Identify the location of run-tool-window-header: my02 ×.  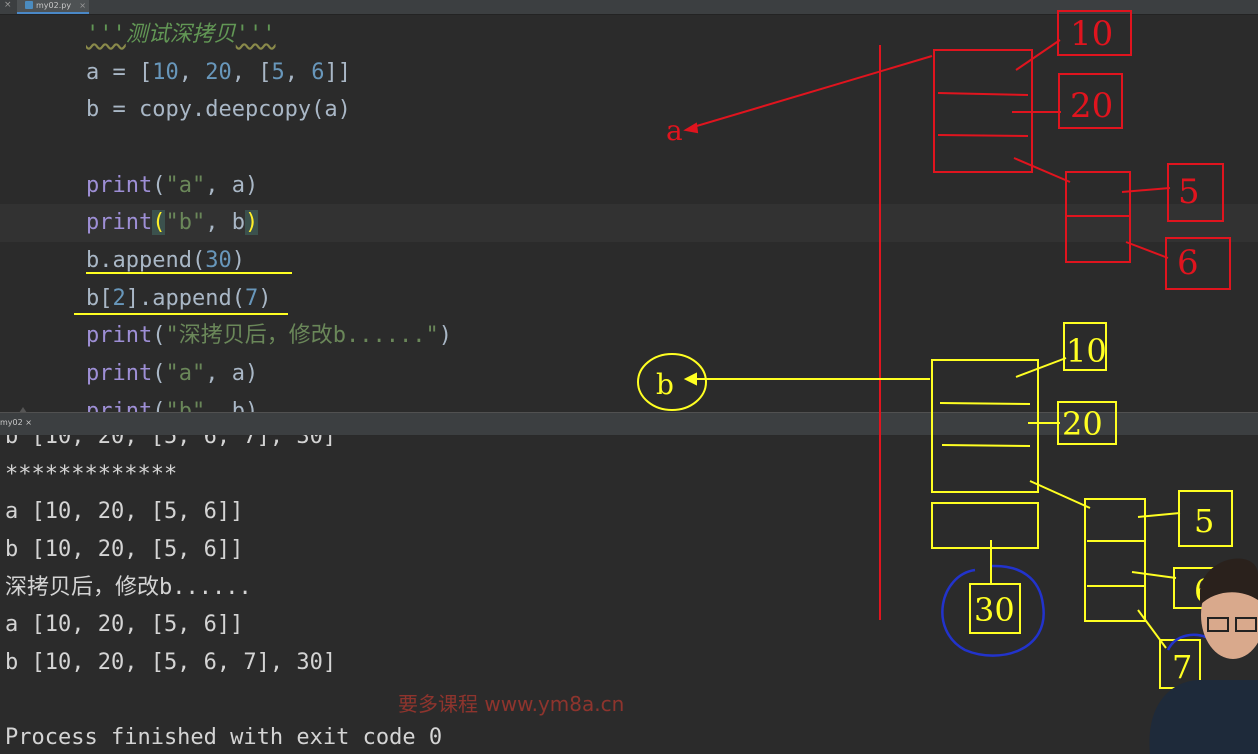
(629, 424).